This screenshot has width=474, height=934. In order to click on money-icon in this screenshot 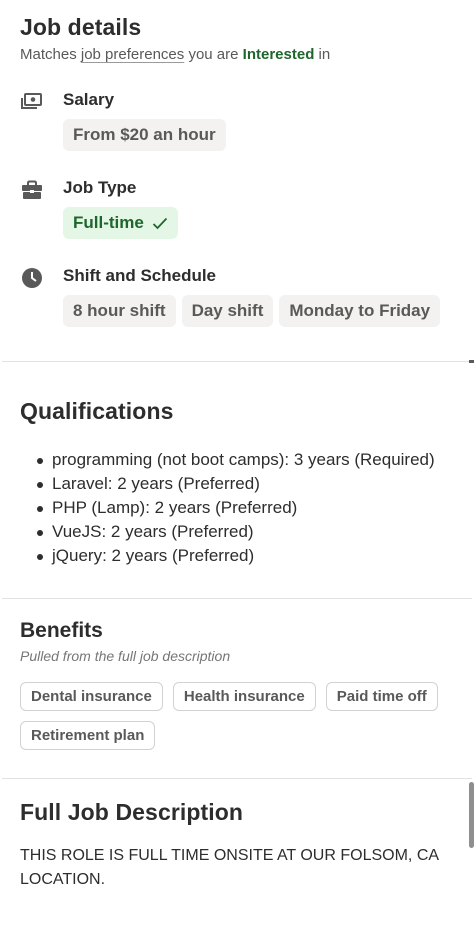, I will do `click(32, 102)`.